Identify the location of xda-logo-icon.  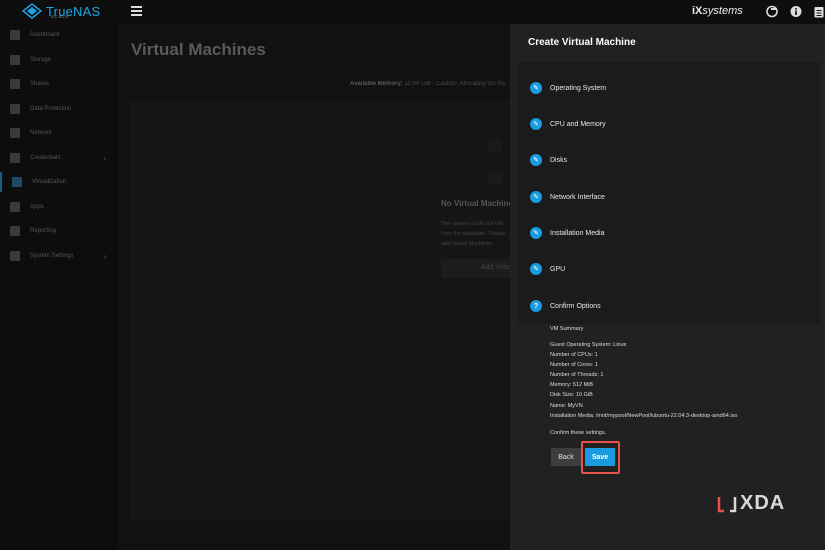
(727, 504).